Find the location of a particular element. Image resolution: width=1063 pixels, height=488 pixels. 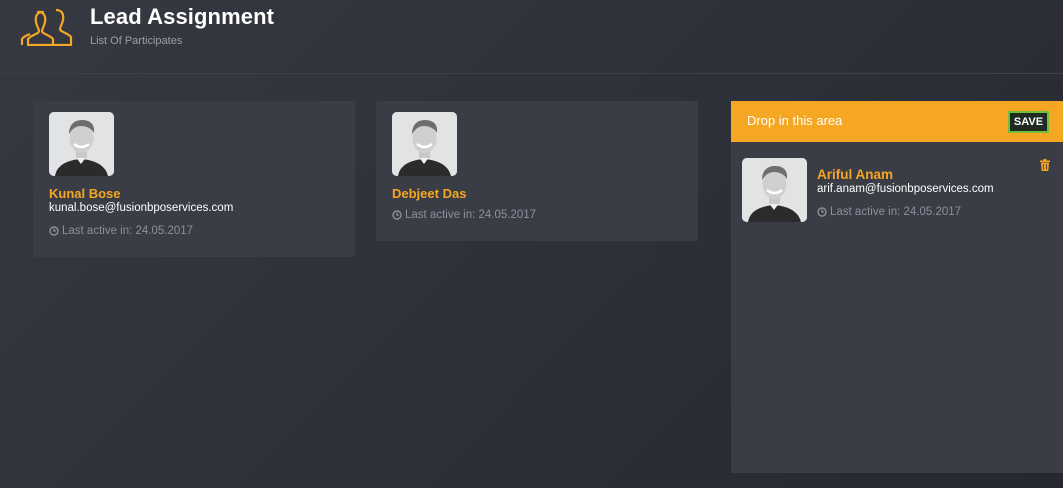

participant-card: Debjeet Das Last active in: 24.05.2017 is located at coordinates (537, 171).